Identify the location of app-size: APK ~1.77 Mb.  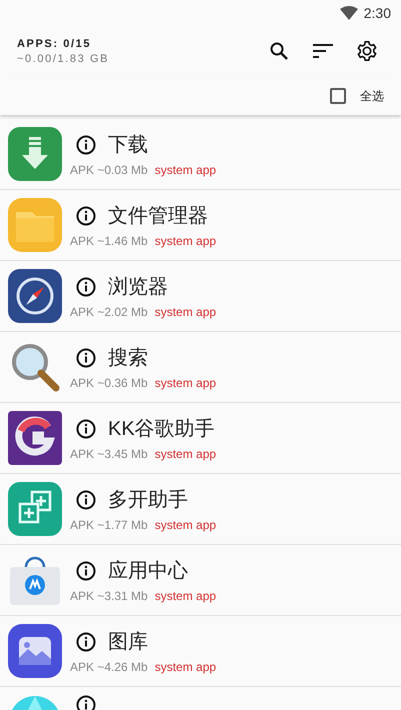
(109, 525).